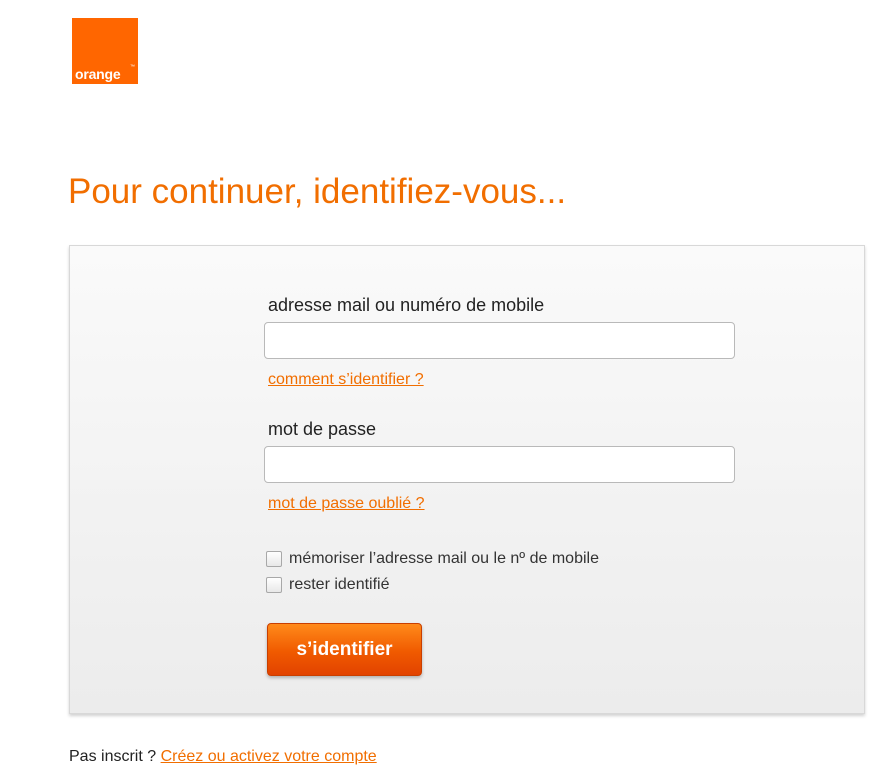  I want to click on not-registered-text: Pas inscrit ?, so click(115, 756).